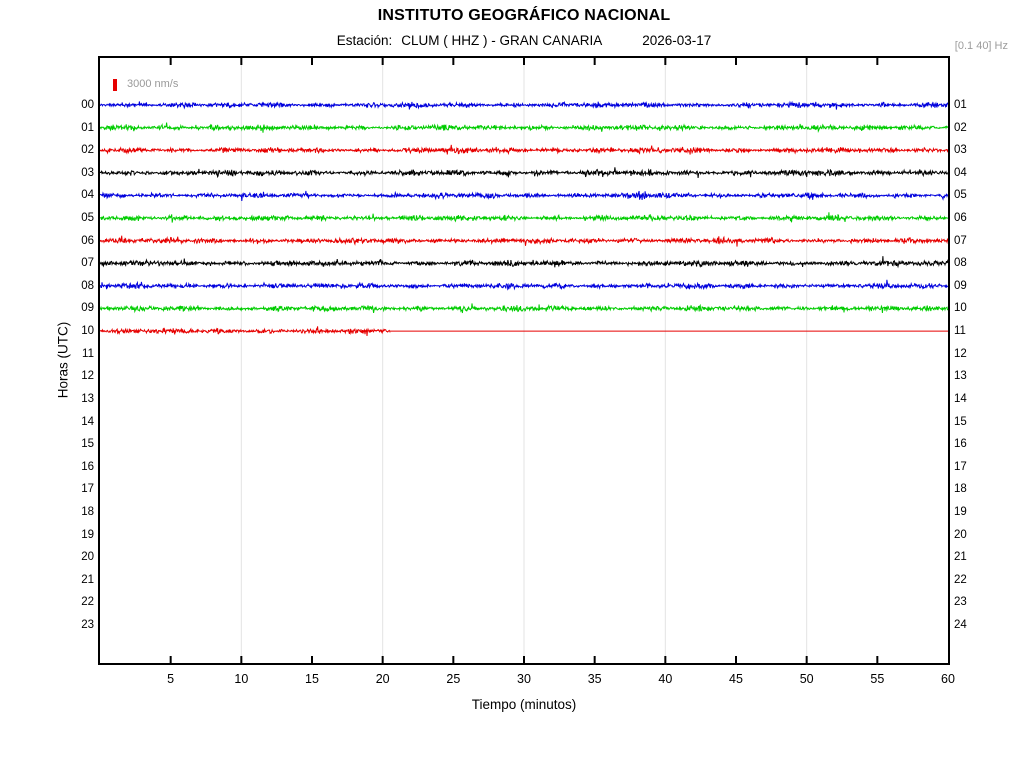  Describe the element at coordinates (960, 466) in the screenshot. I see `hour-label-right: 17` at that location.